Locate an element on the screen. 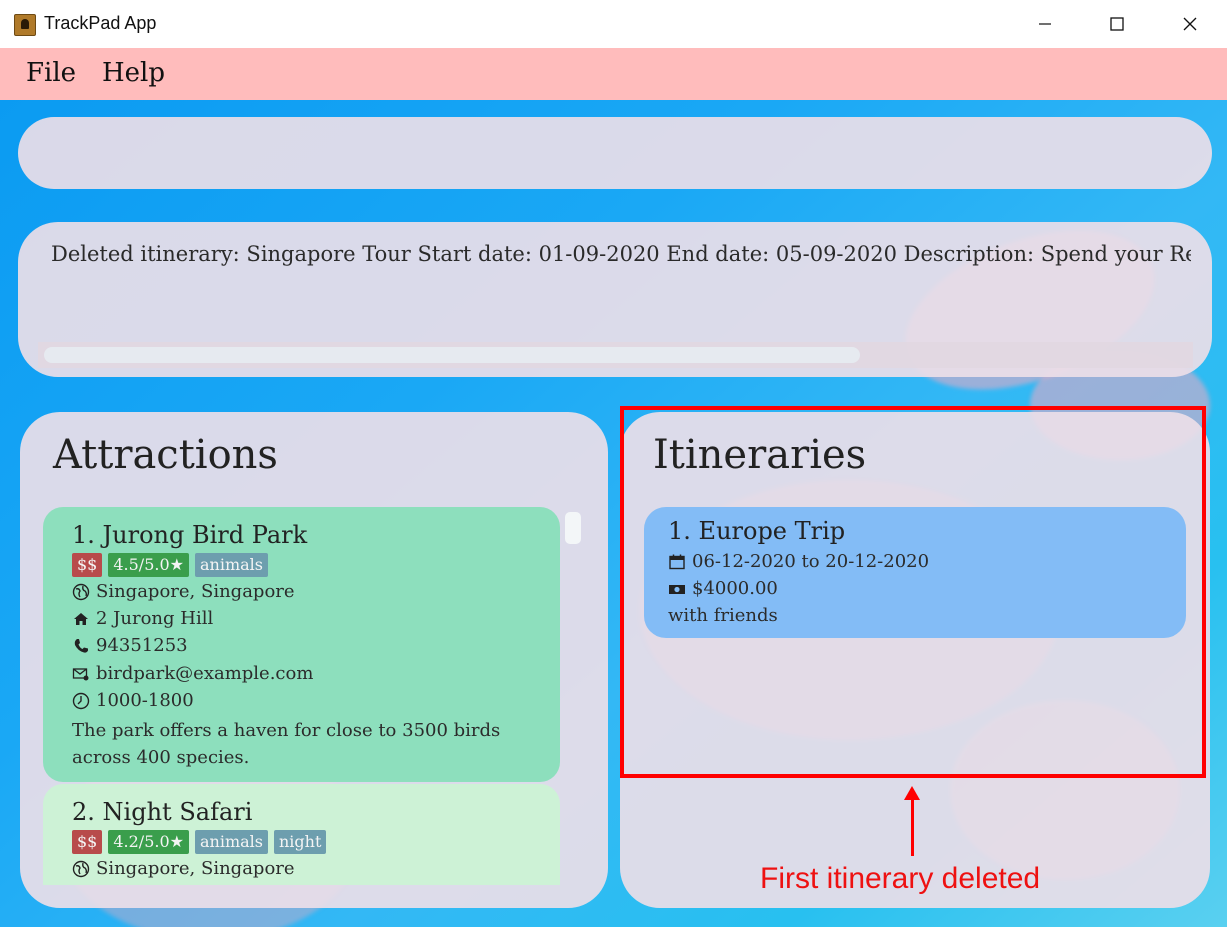  hours-text: 1000-1800 is located at coordinates (145, 700).